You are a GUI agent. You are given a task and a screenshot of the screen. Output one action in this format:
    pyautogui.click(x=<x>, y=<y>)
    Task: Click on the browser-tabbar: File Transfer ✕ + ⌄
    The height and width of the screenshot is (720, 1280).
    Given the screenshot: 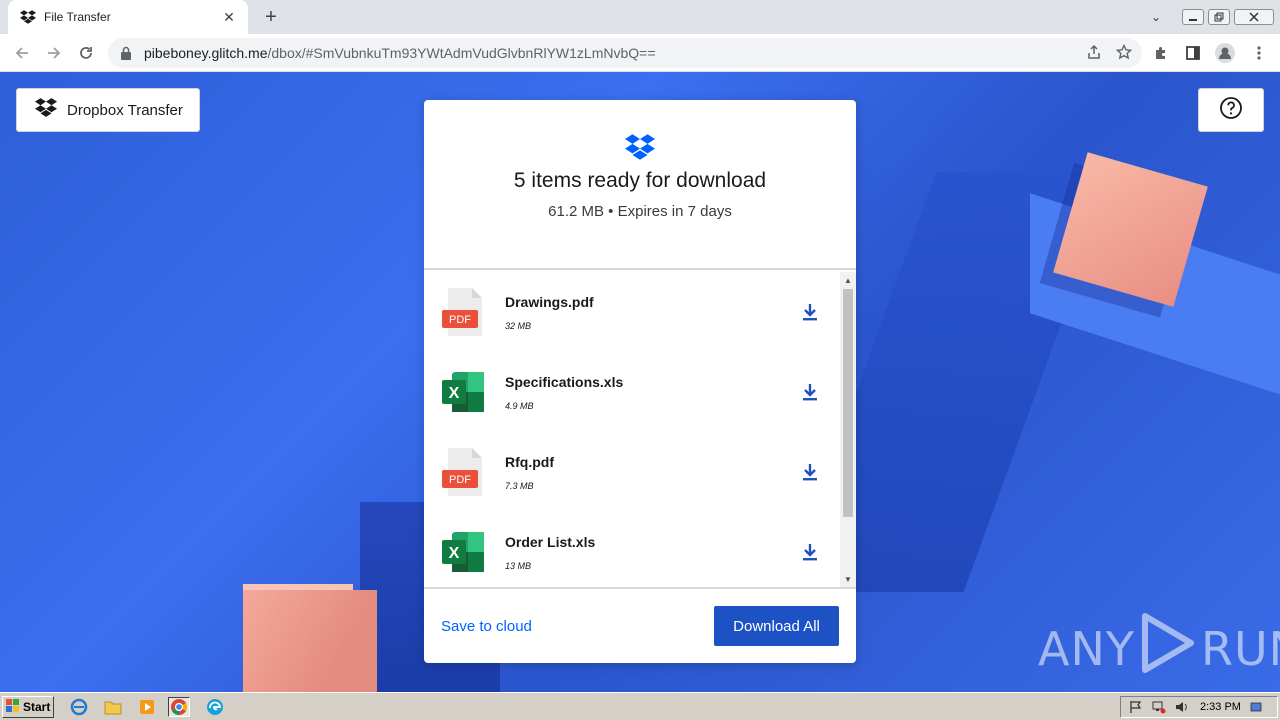 What is the action you would take?
    pyautogui.click(x=640, y=17)
    